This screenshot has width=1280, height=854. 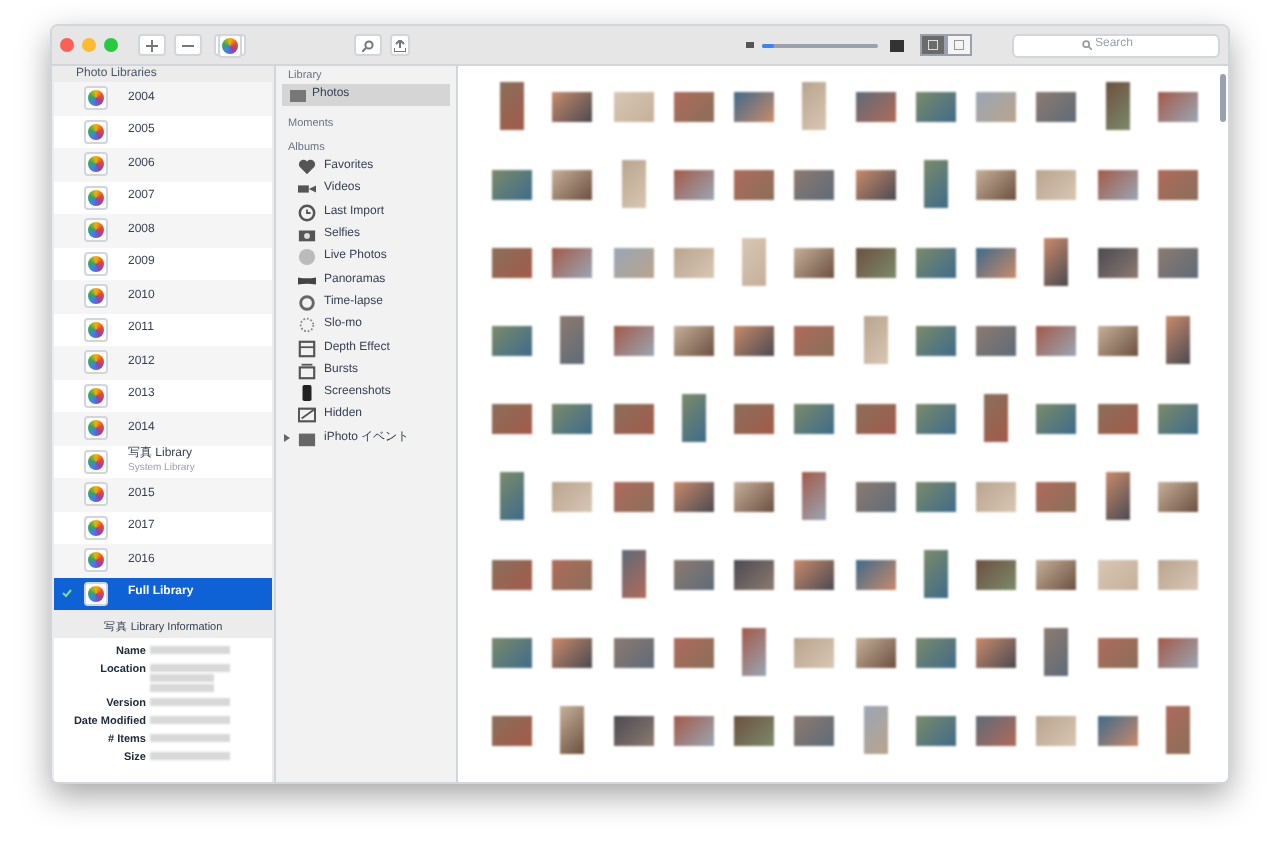 I want to click on scrollbar, so click(x=1223, y=98).